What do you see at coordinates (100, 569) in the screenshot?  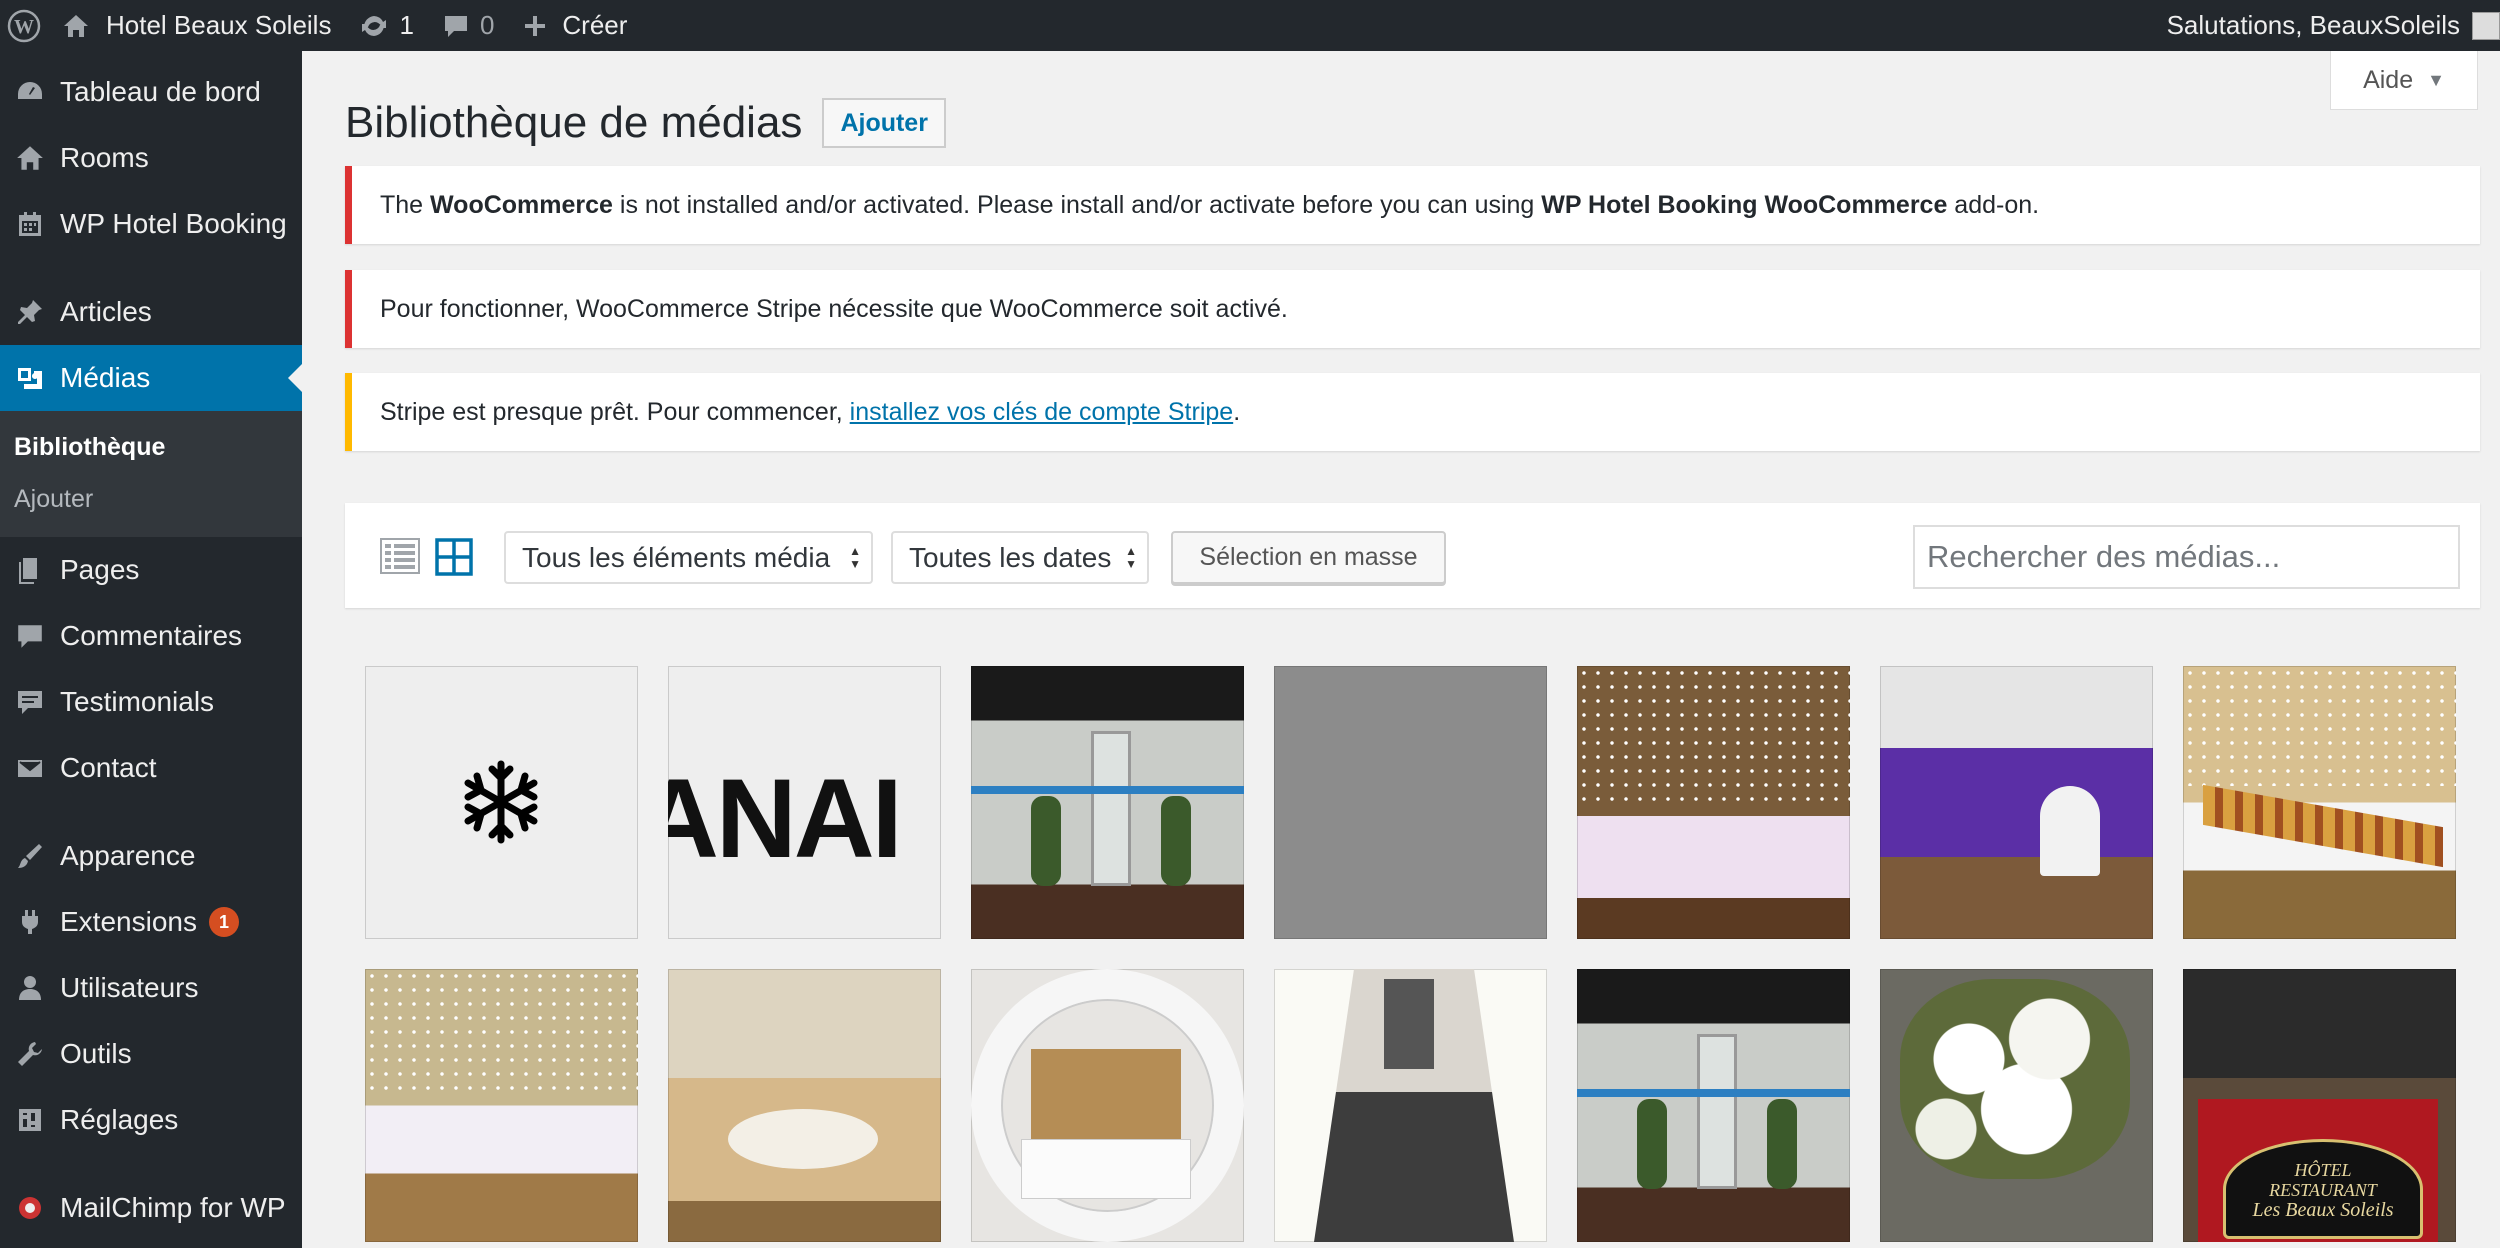 I see `menu-label: Pages` at bounding box center [100, 569].